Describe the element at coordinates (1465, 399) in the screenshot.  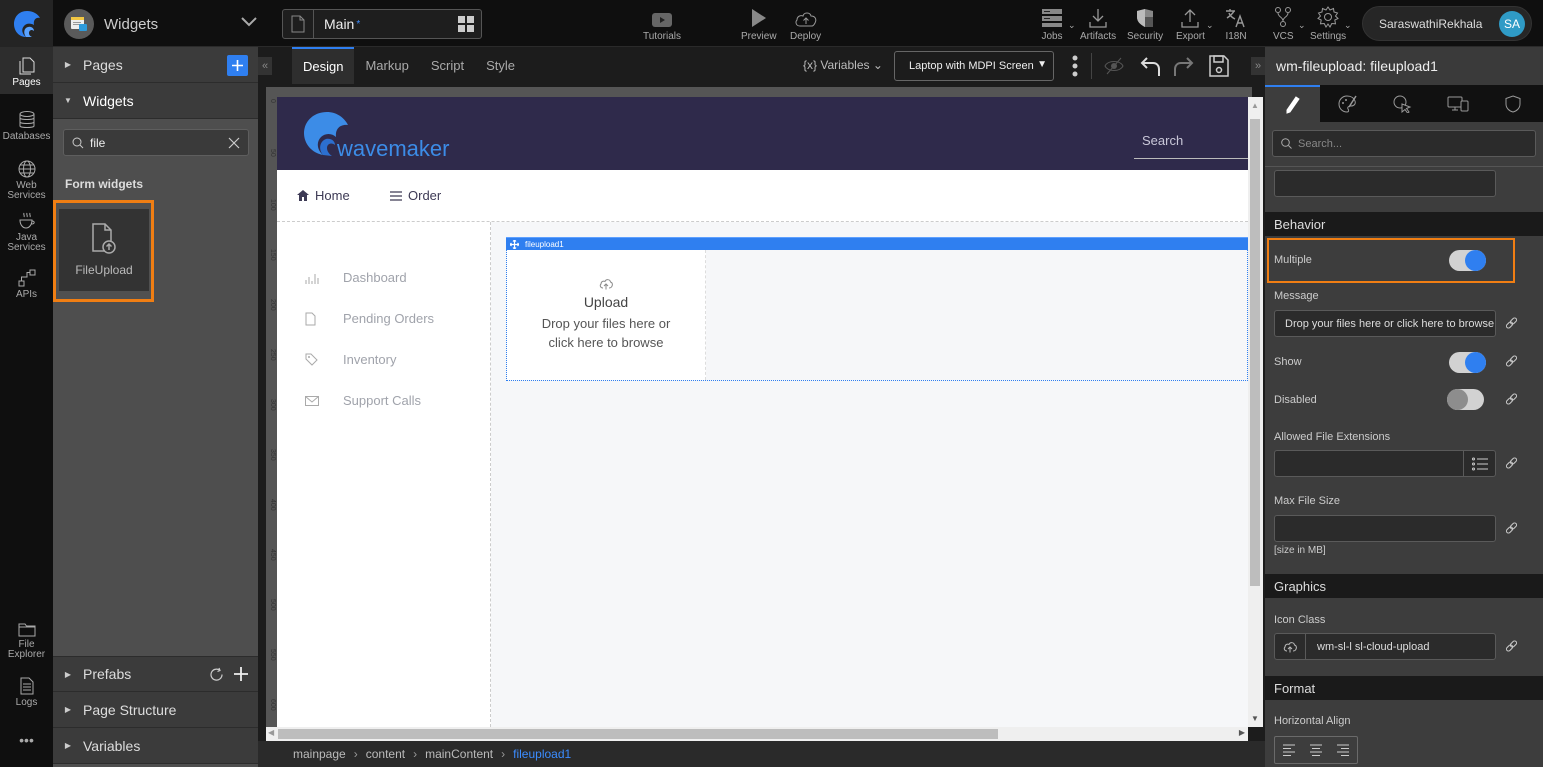
I see `disabled-toggle` at that location.